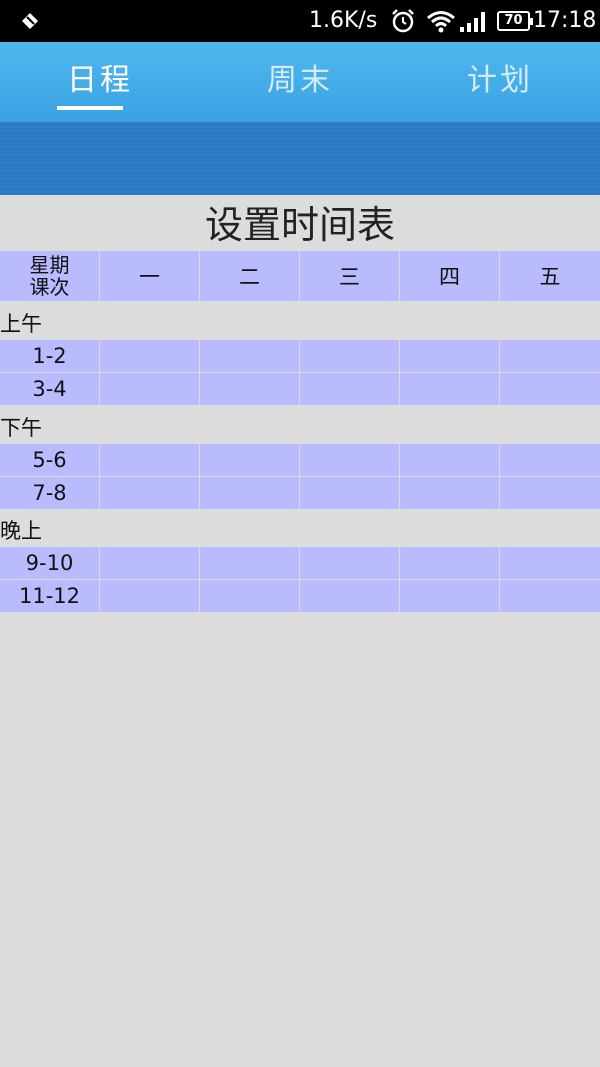  I want to click on tab-weekend: 周末, so click(300, 82).